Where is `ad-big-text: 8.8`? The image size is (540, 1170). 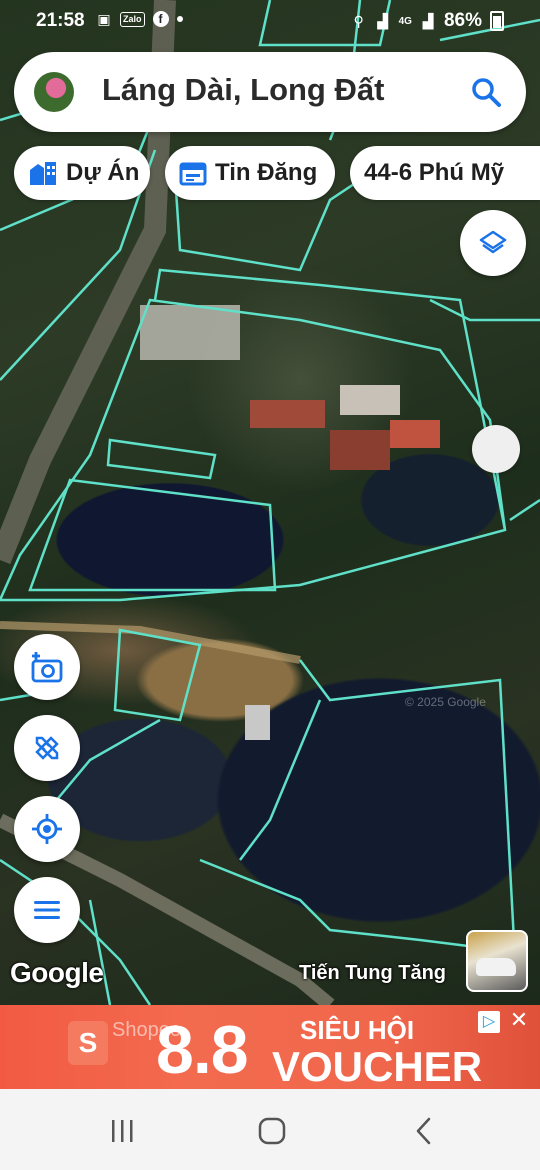 ad-big-text: 8.8 is located at coordinates (202, 1050).